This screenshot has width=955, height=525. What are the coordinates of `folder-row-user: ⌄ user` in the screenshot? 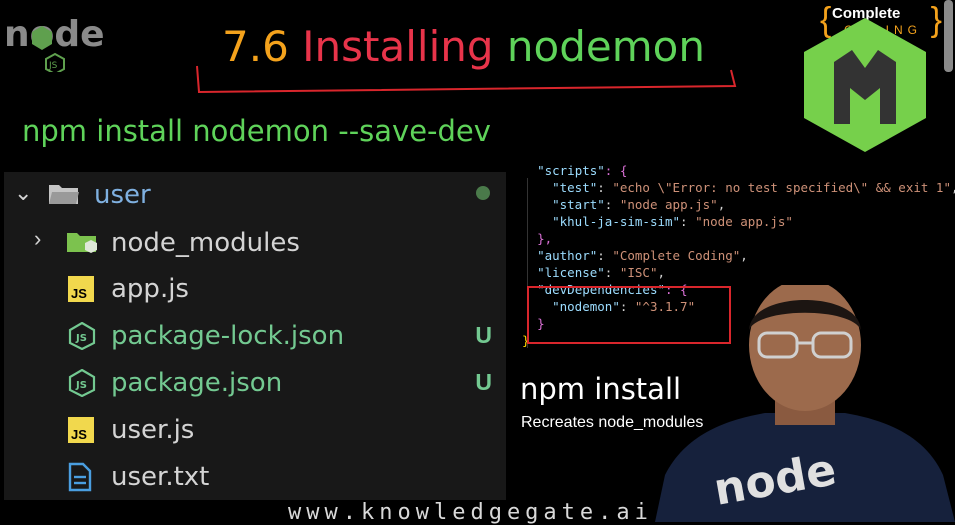 It's located at (255, 195).